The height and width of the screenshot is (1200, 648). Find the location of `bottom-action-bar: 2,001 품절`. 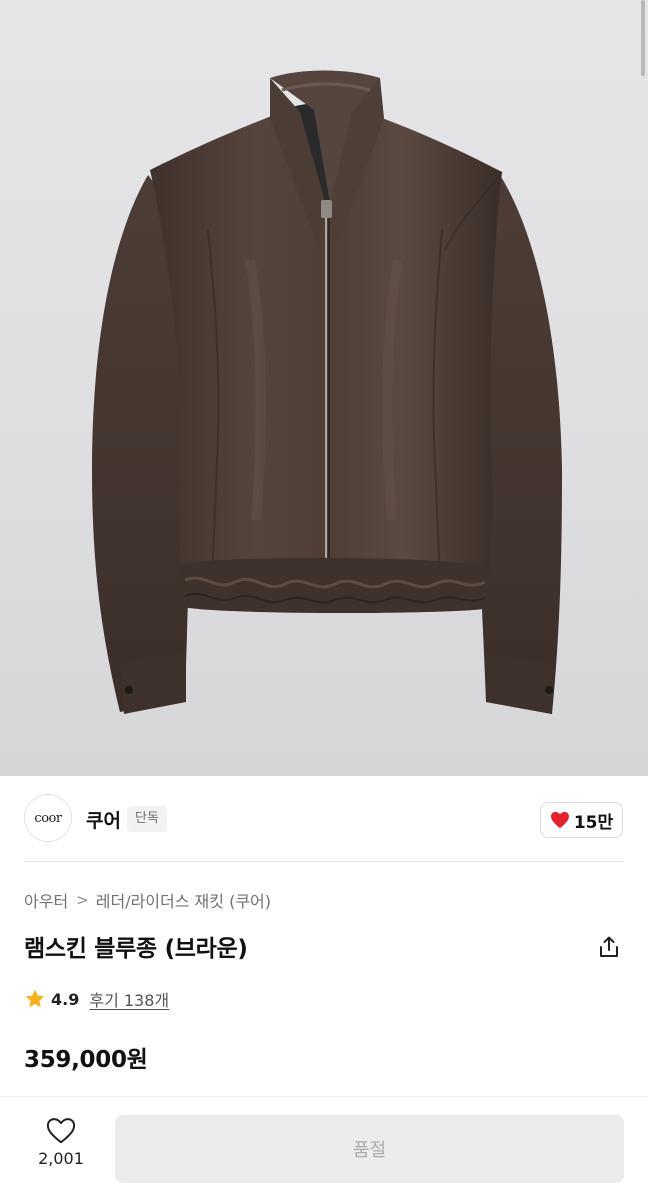

bottom-action-bar: 2,001 품절 is located at coordinates (324, 1148).